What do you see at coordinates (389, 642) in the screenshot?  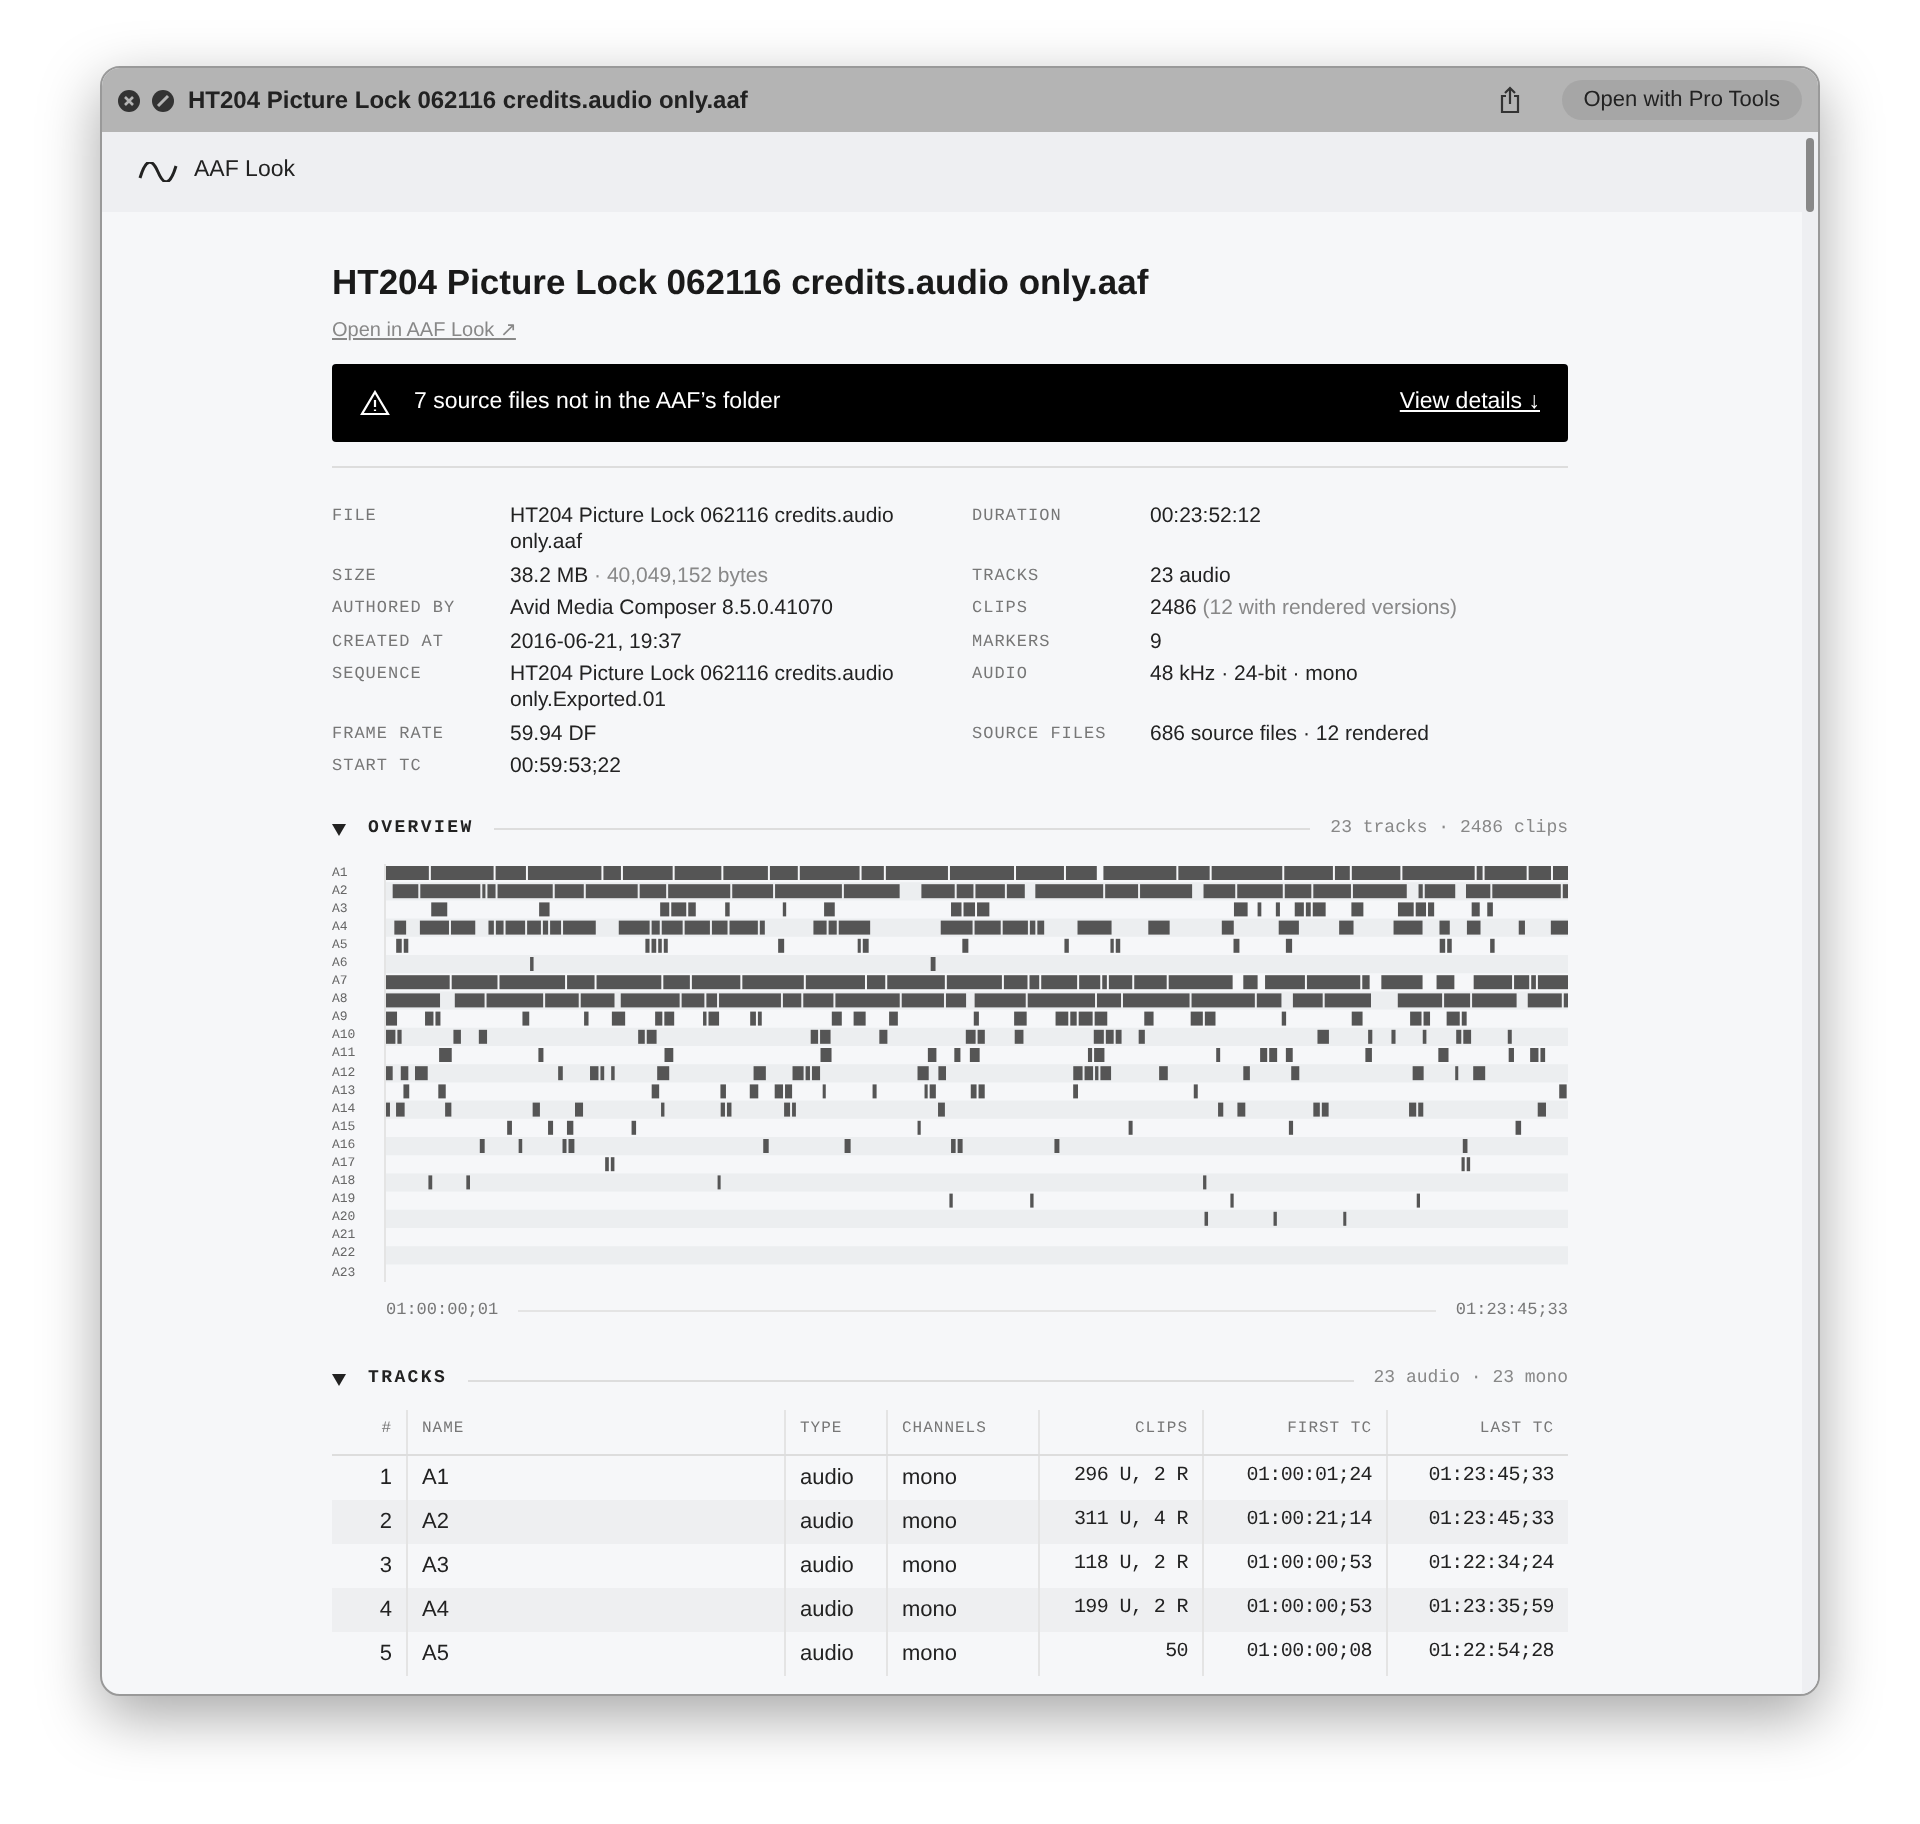 I see `field-label: CREATED AT` at bounding box center [389, 642].